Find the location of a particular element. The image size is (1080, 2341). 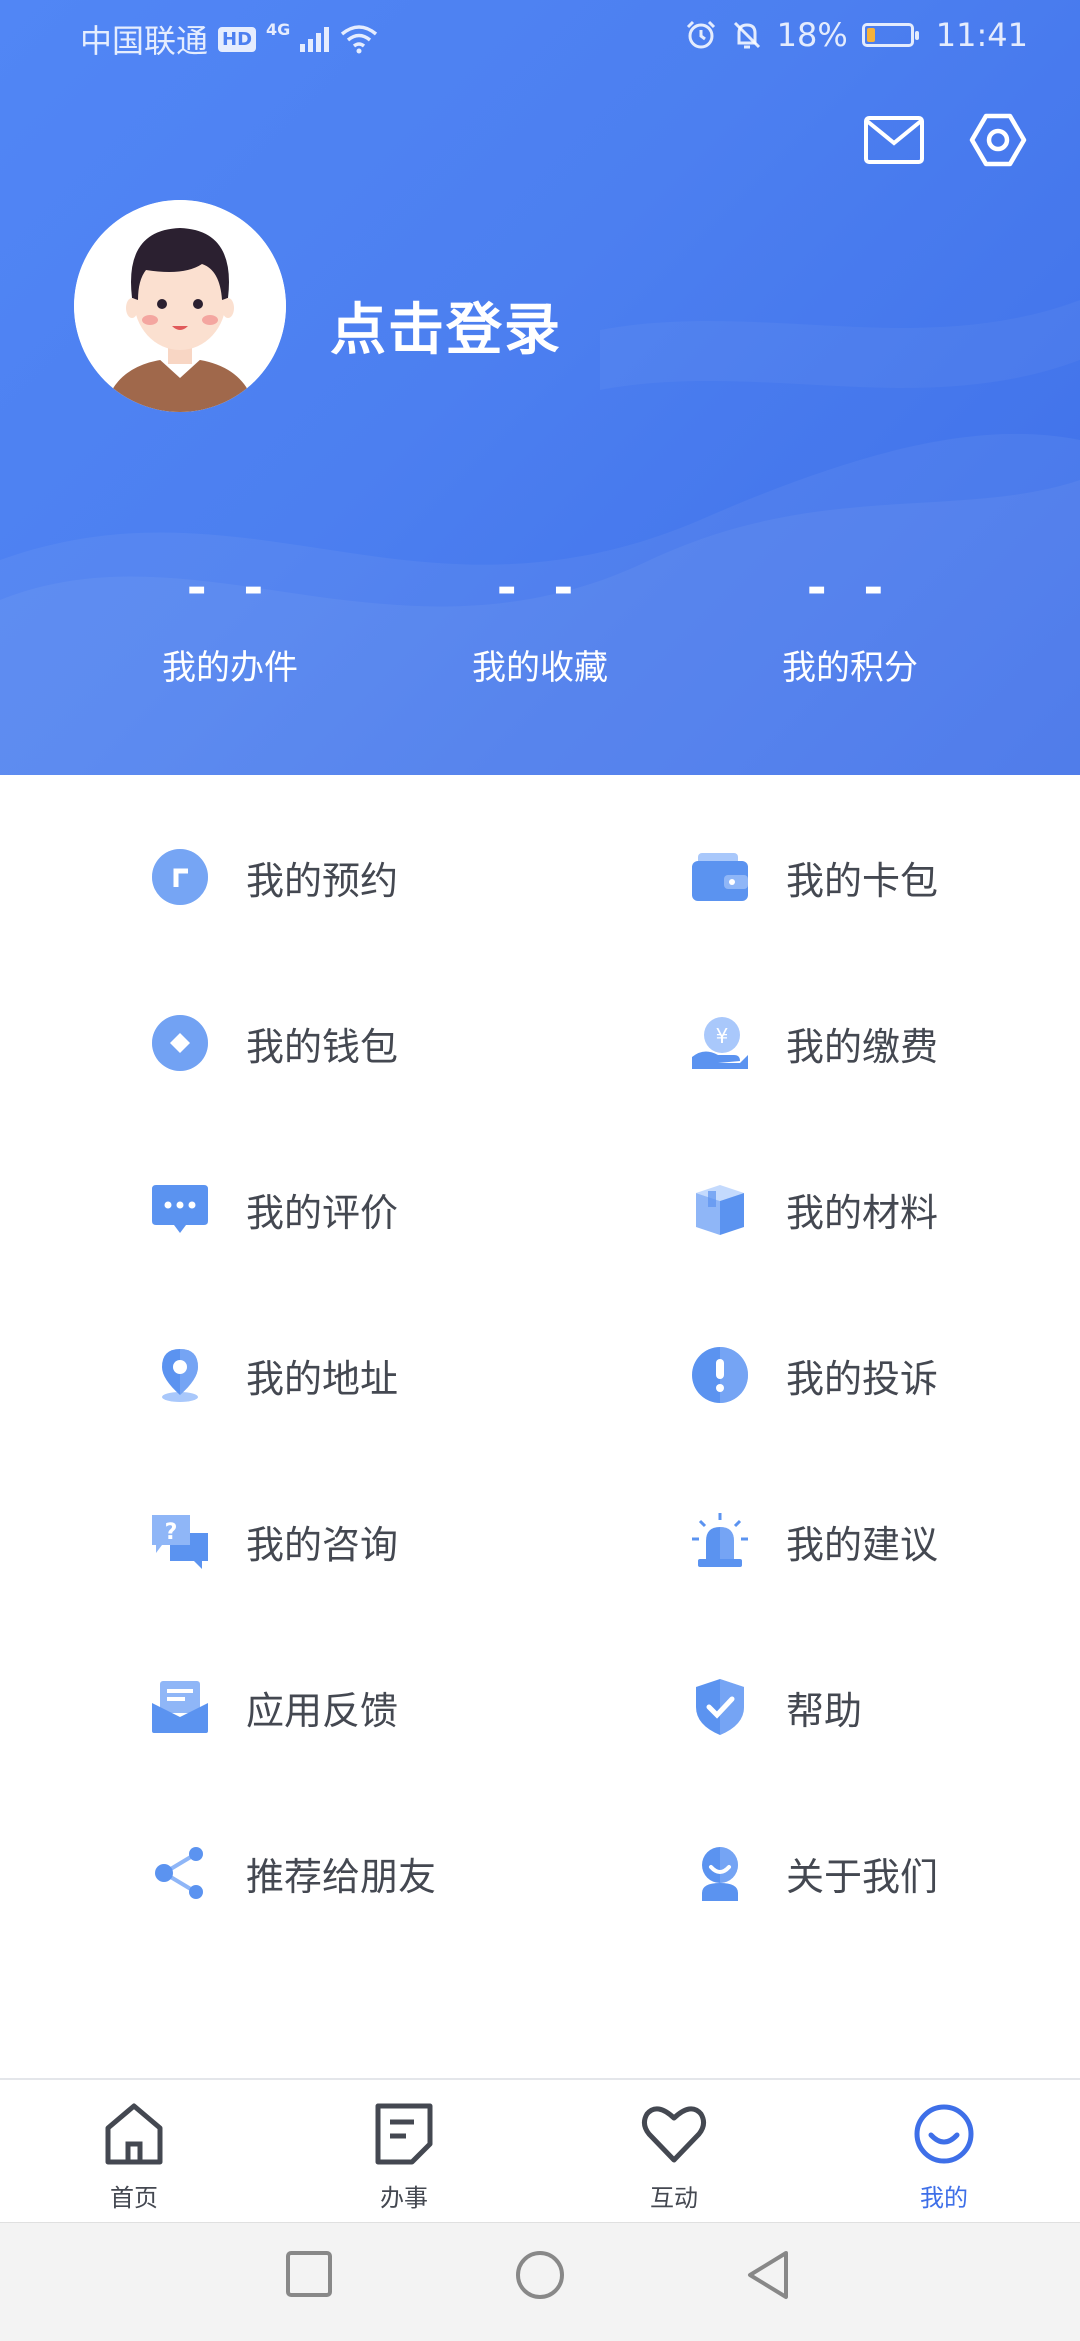

menu-item-label: 我的建议 is located at coordinates (862, 1544).